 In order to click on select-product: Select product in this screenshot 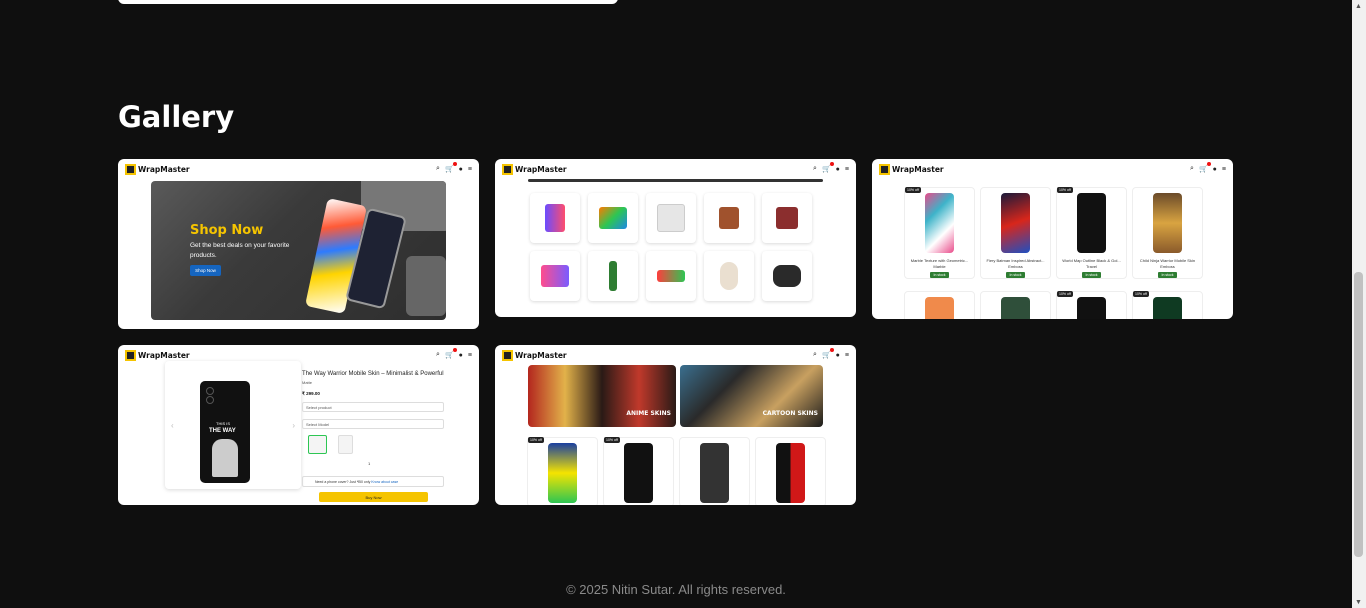, I will do `click(373, 407)`.